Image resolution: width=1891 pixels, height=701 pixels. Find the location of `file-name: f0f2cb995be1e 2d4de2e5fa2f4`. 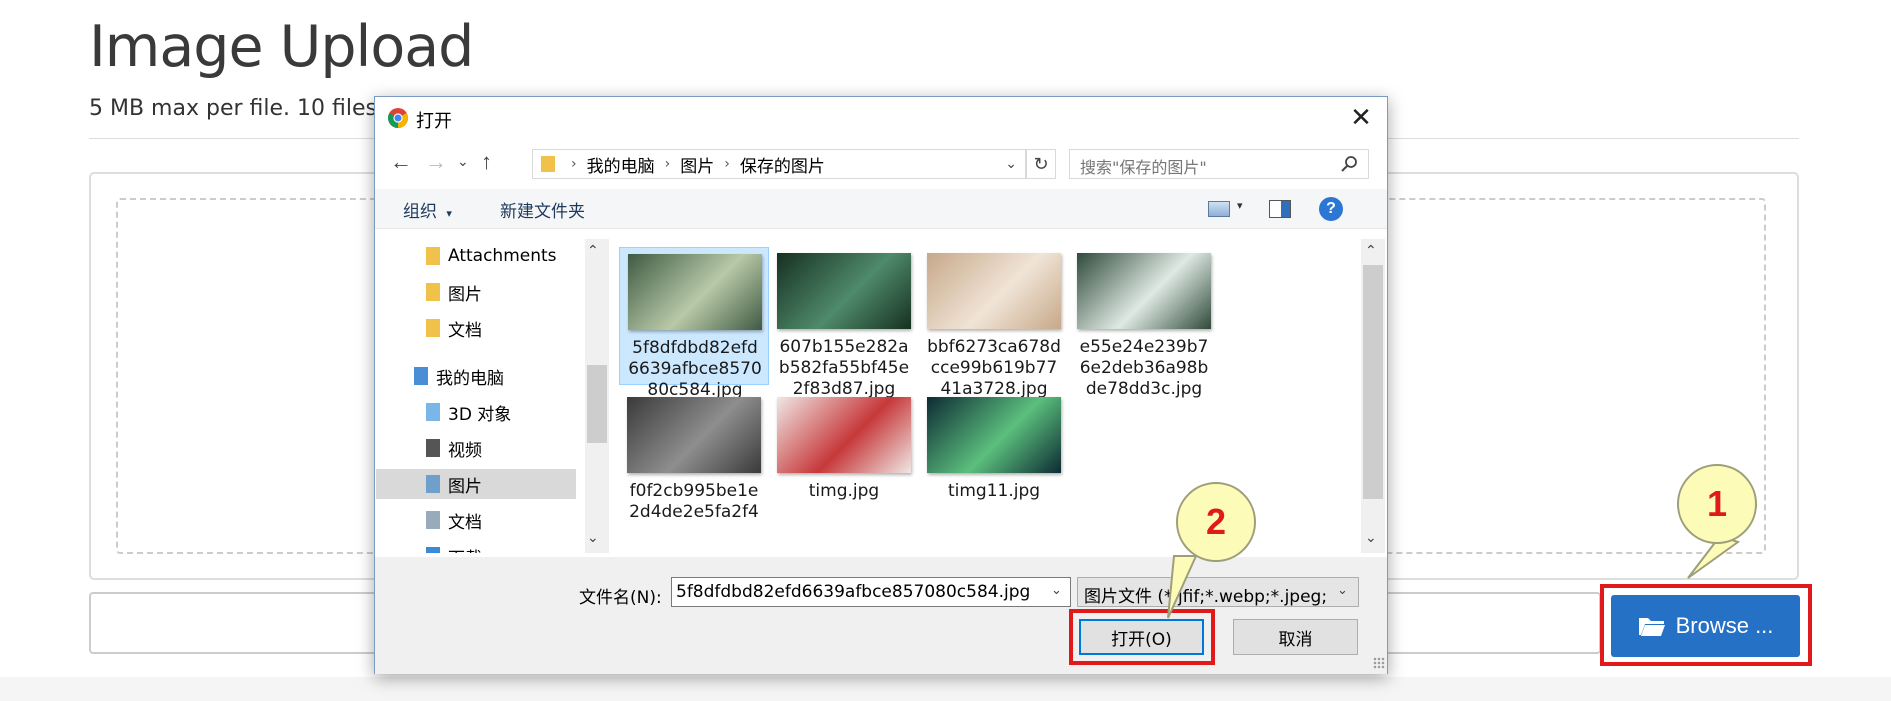

file-name: f0f2cb995be1e 2d4de2e5fa2f4 is located at coordinates (694, 502).